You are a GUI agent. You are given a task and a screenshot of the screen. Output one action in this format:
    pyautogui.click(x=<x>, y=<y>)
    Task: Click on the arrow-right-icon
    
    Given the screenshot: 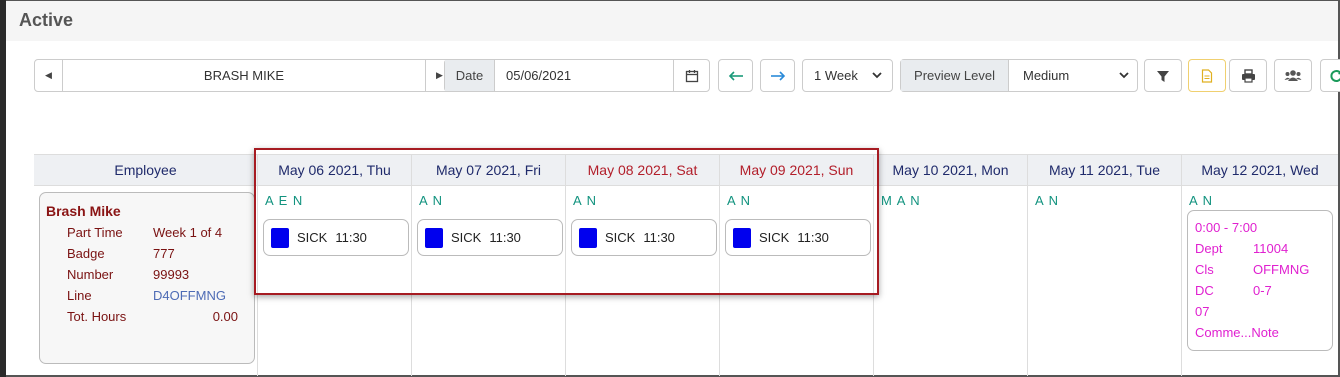 What is the action you would take?
    pyautogui.click(x=777, y=75)
    